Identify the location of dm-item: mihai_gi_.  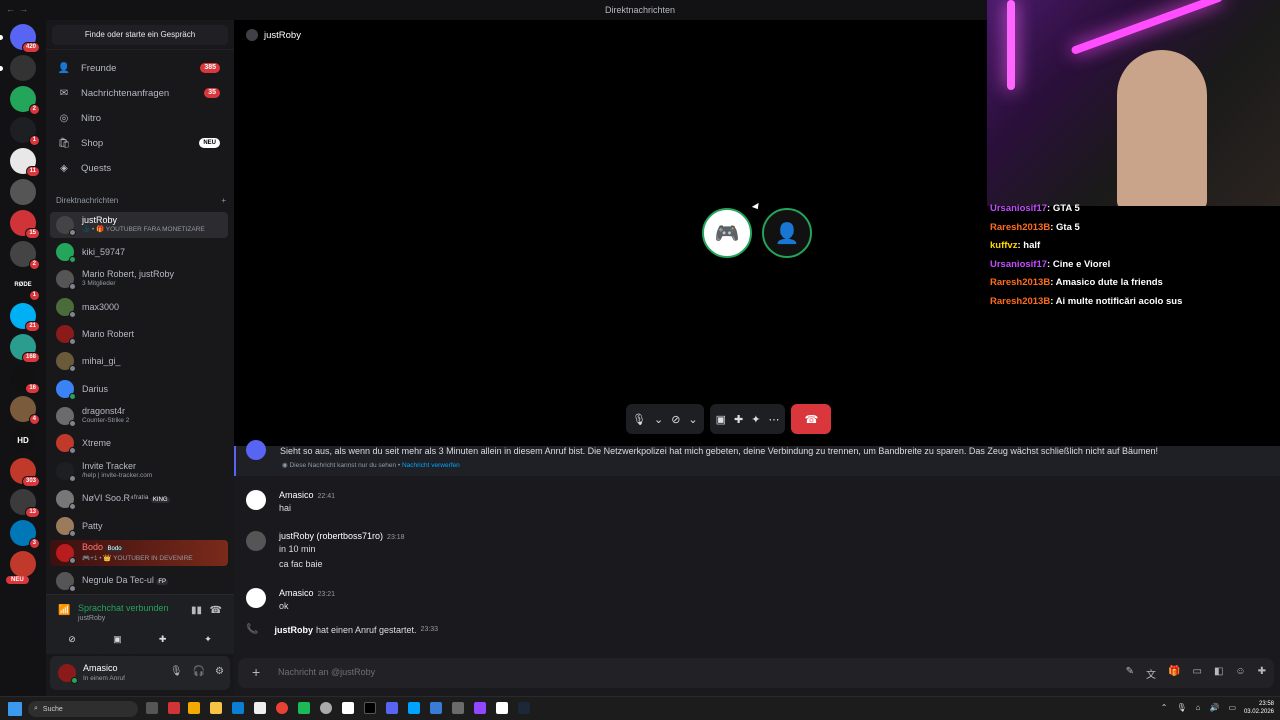
(139, 361).